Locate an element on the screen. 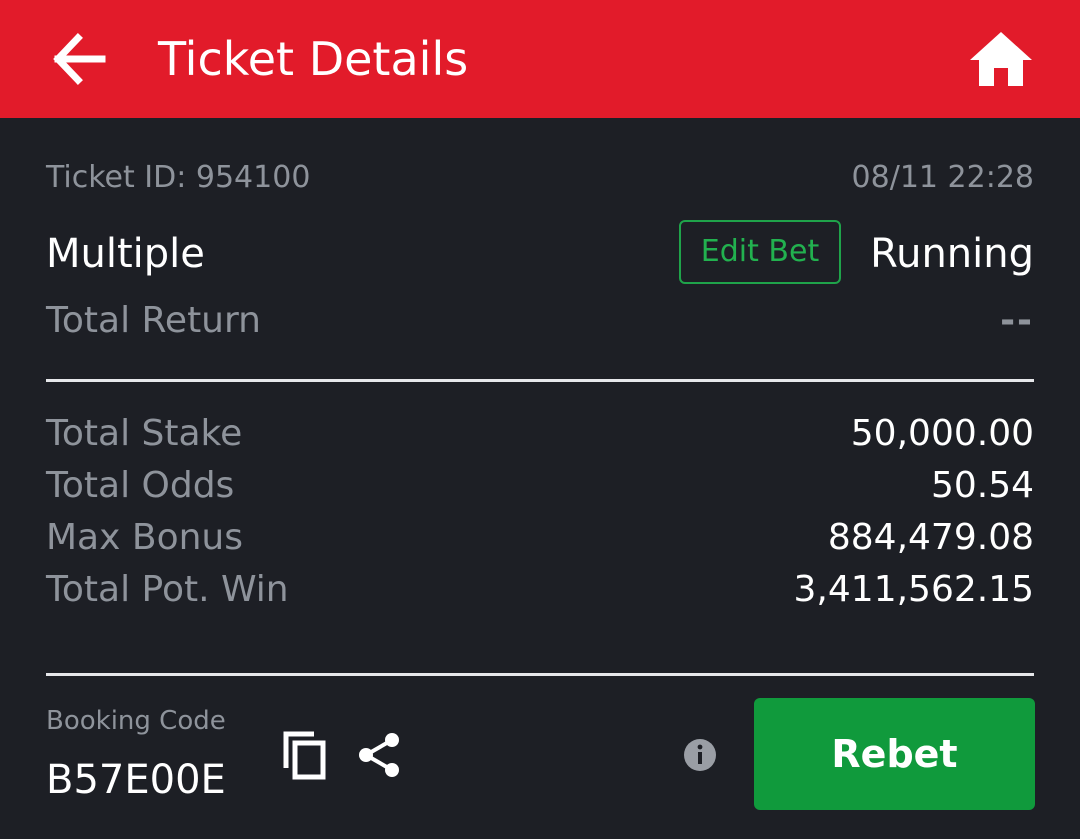 The height and width of the screenshot is (839, 1080). info-icon is located at coordinates (700, 755).